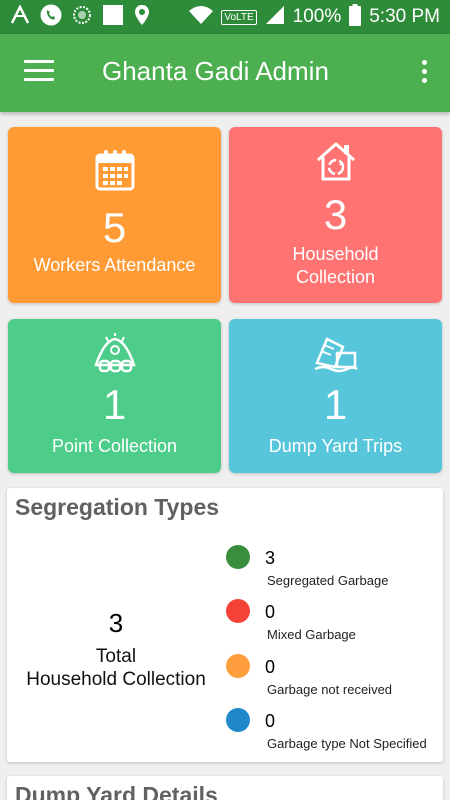  Describe the element at coordinates (238, 720) in the screenshot. I see `blue-dot-icon` at that location.